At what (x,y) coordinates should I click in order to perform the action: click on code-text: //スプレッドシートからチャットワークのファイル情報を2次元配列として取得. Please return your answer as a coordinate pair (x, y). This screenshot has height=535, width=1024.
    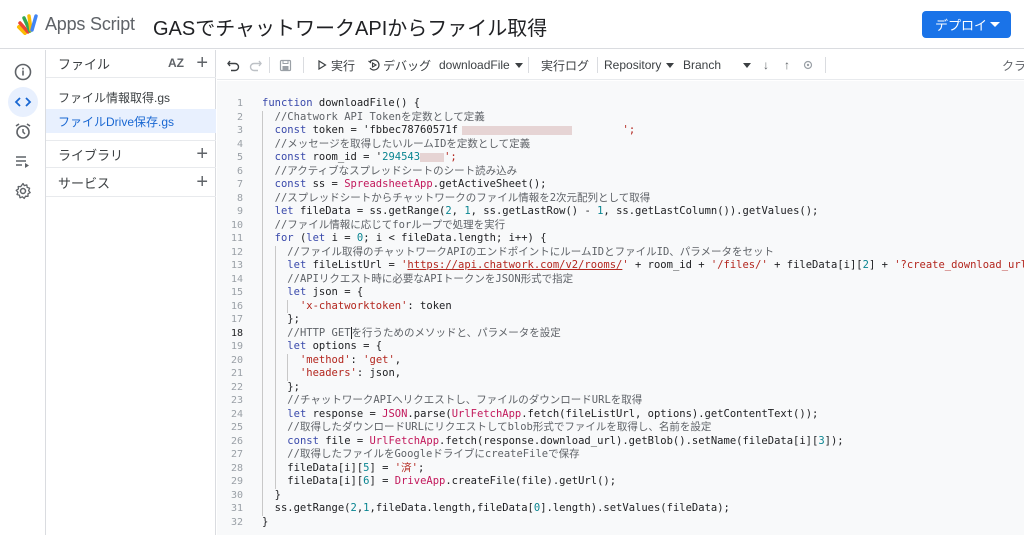
    Looking at the image, I should click on (462, 197).